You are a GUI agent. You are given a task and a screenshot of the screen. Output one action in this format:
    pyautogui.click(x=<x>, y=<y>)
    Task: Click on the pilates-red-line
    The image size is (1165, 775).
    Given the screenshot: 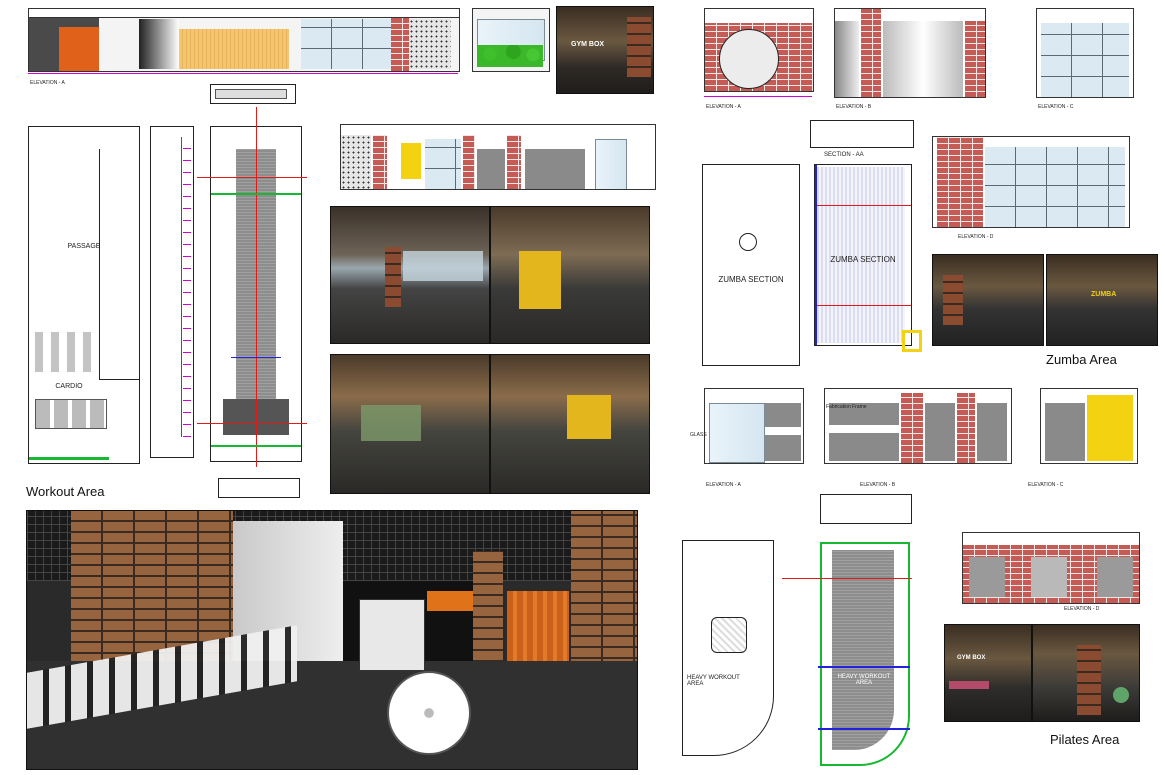 What is the action you would take?
    pyautogui.click(x=847, y=578)
    